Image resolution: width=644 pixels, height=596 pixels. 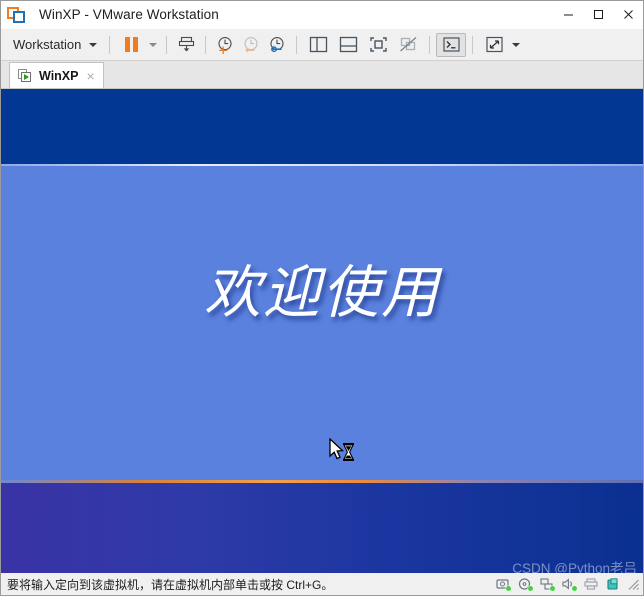 What do you see at coordinates (129, 14) in the screenshot?
I see `window-title: WinXP - VMware Workstation` at bounding box center [129, 14].